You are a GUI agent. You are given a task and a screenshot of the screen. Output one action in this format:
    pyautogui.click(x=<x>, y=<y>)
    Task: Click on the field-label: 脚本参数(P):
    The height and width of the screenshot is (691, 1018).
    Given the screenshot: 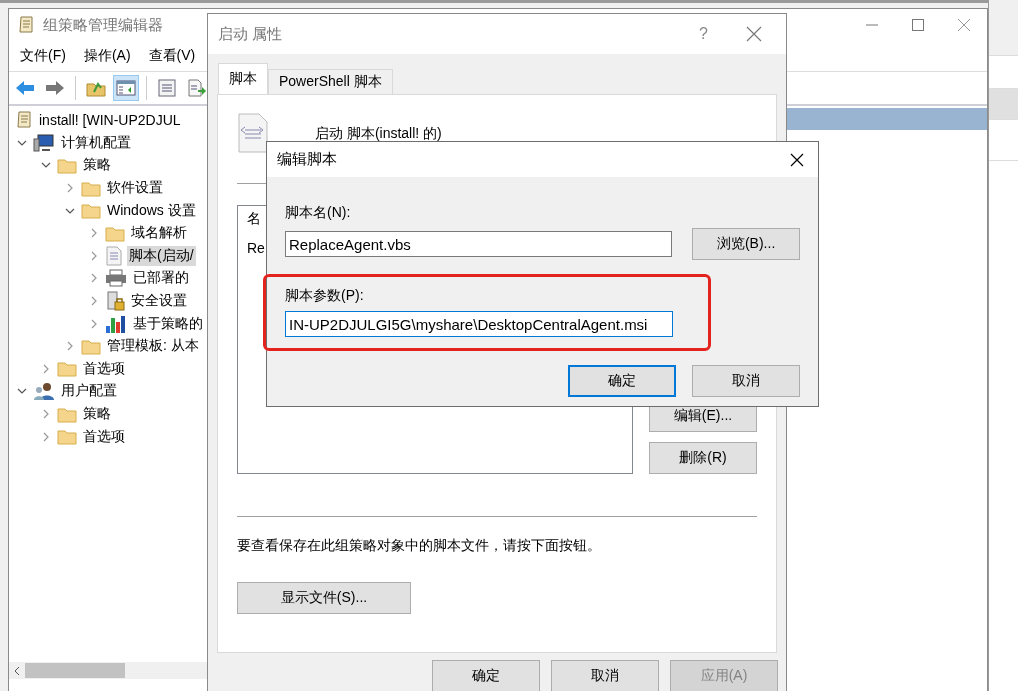 What is the action you would take?
    pyautogui.click(x=325, y=296)
    